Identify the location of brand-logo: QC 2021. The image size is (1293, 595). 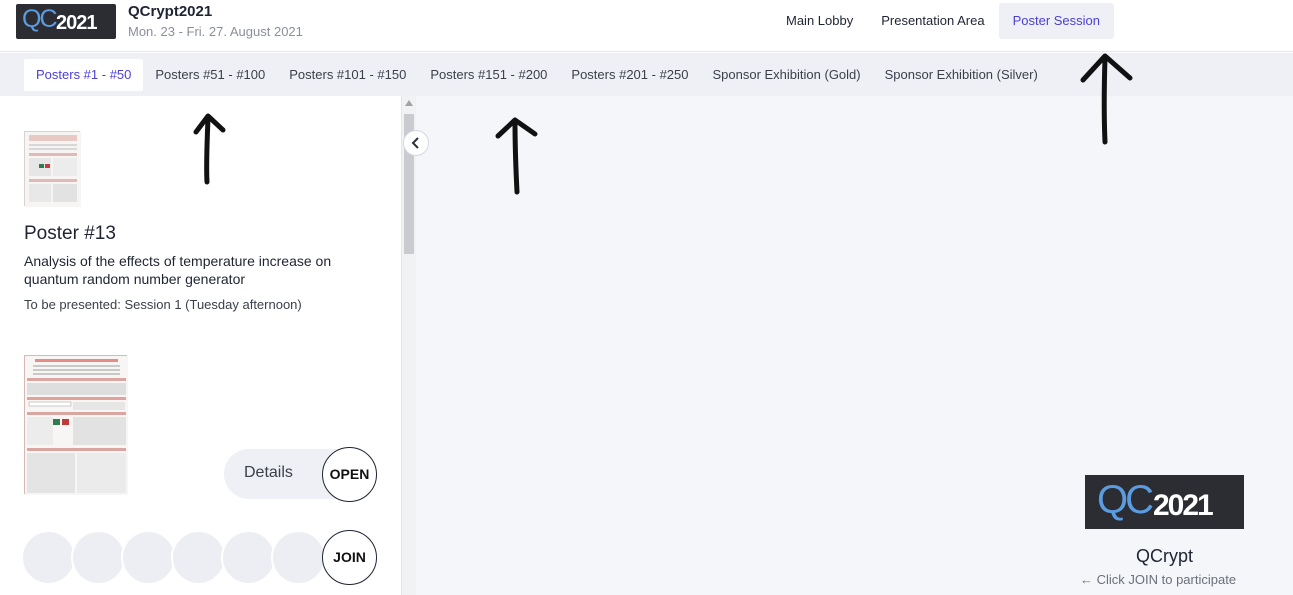
(1164, 502).